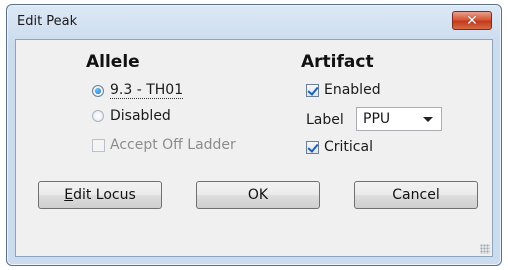  Describe the element at coordinates (98, 116) in the screenshot. I see `radio-unselected-icon` at that location.